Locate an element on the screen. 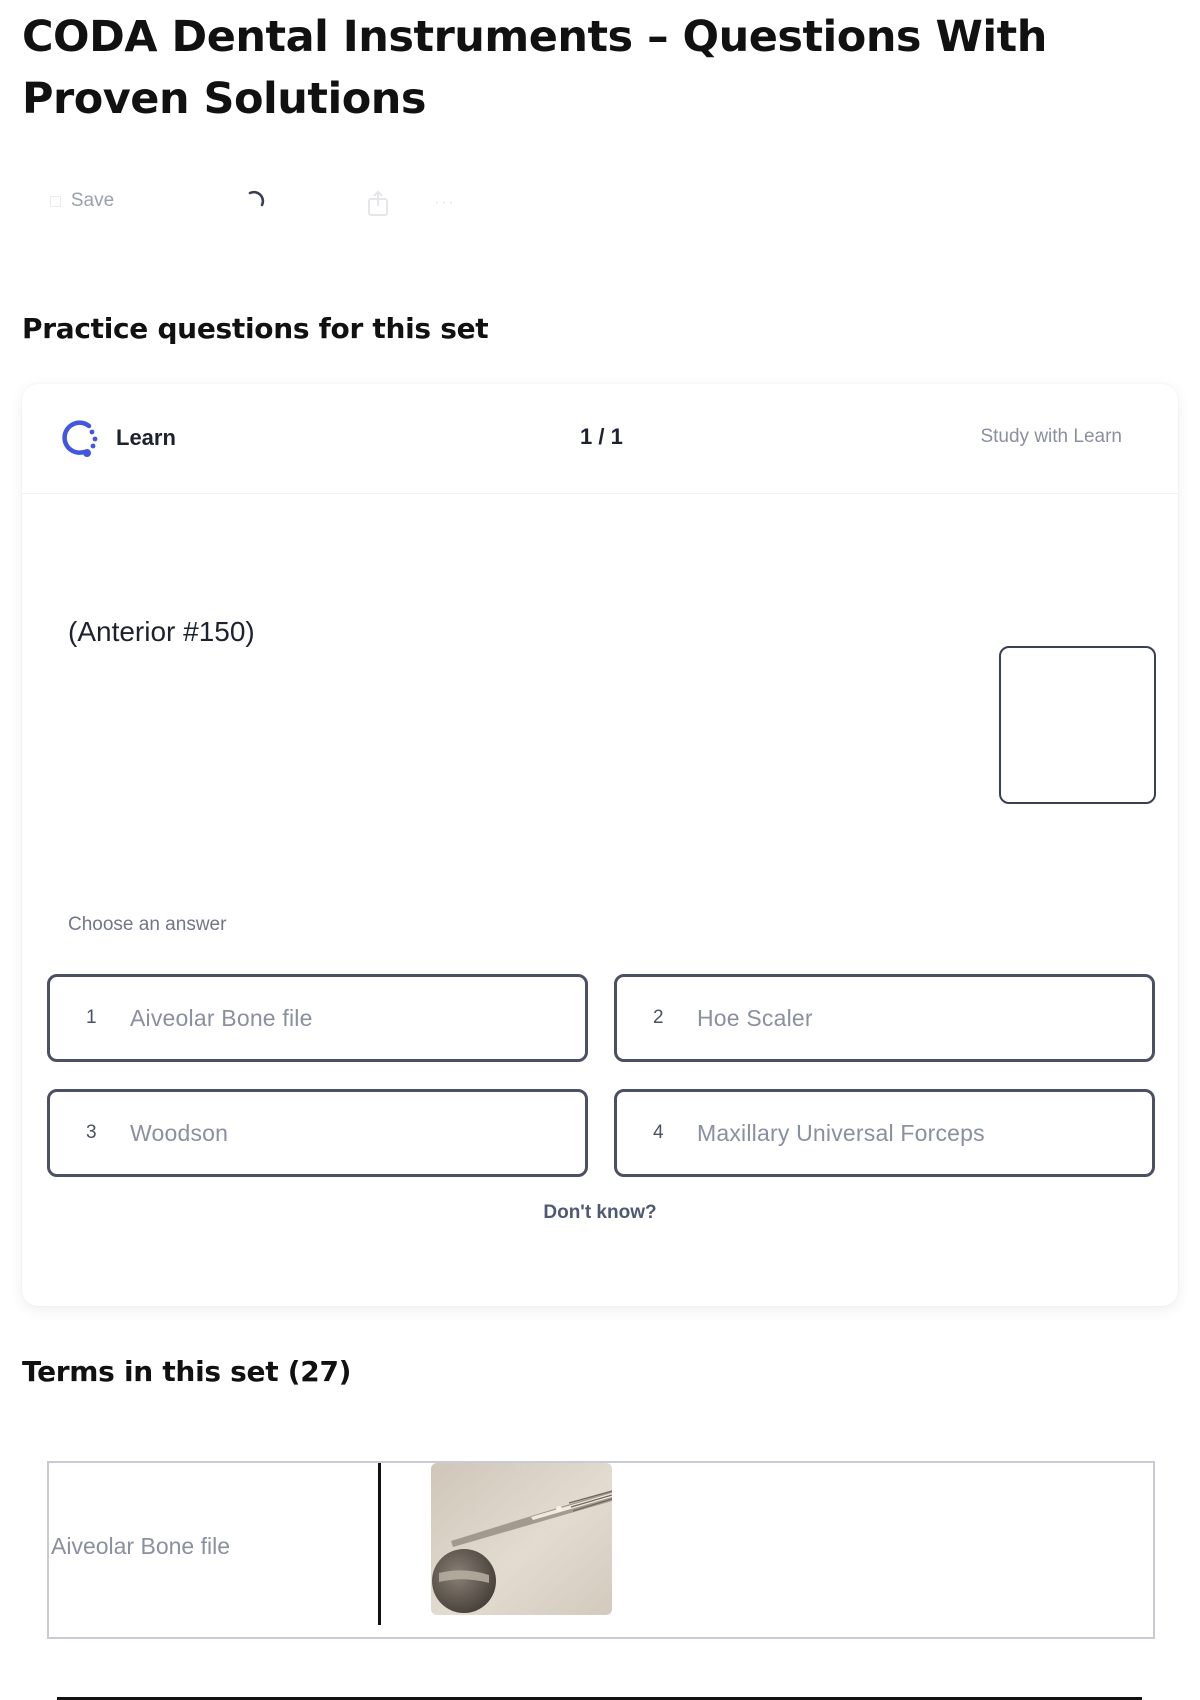 This screenshot has width=1200, height=1700. question-prompt: (Anterior #150) is located at coordinates (161, 631).